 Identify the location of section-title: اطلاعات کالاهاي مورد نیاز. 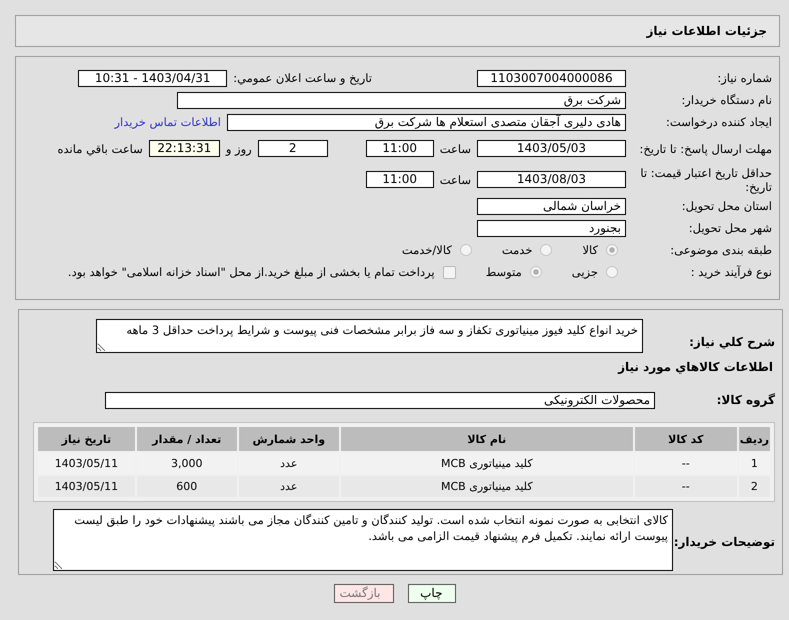
(694, 368).